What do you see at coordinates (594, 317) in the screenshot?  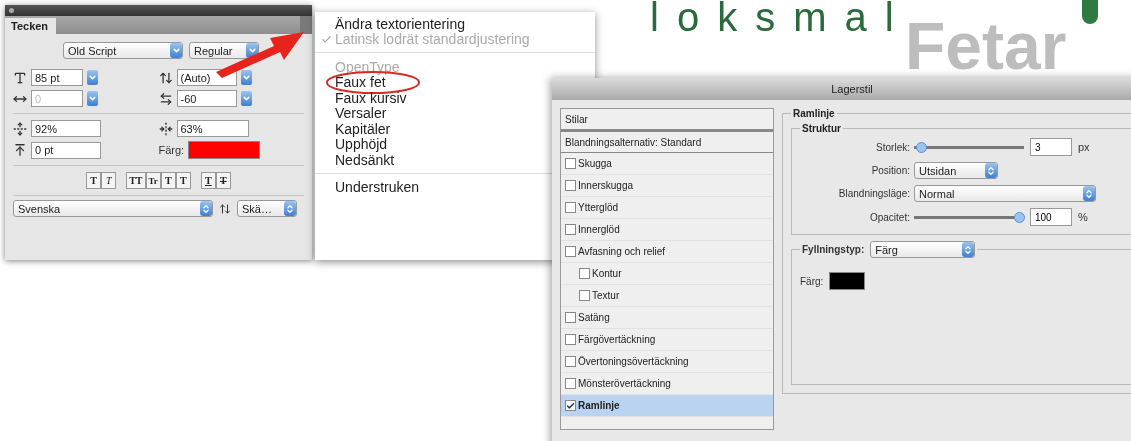 I see `effect-label: Satäng` at bounding box center [594, 317].